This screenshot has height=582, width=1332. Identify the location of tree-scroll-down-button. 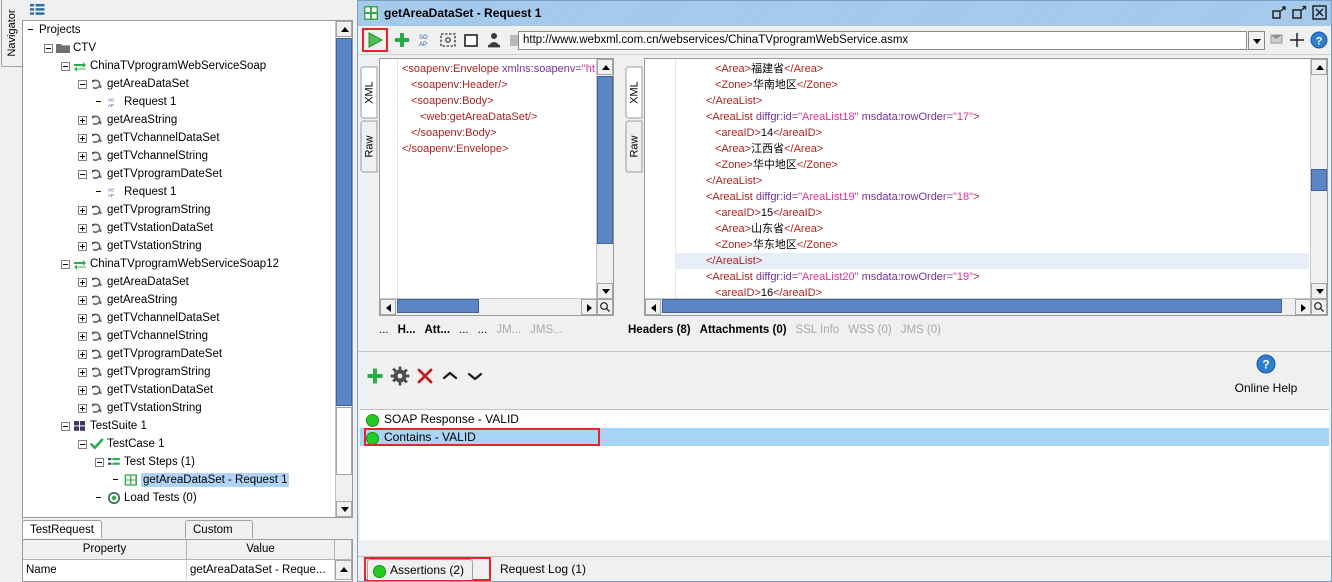
(344, 509).